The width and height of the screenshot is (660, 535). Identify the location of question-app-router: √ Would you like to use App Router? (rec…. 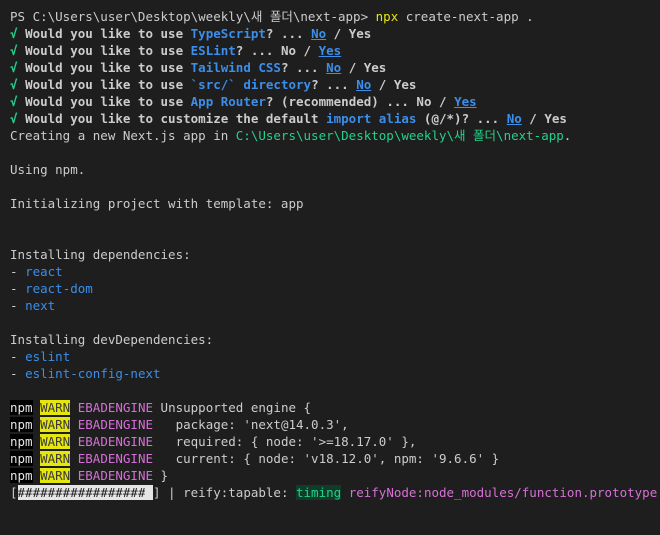
(243, 101).